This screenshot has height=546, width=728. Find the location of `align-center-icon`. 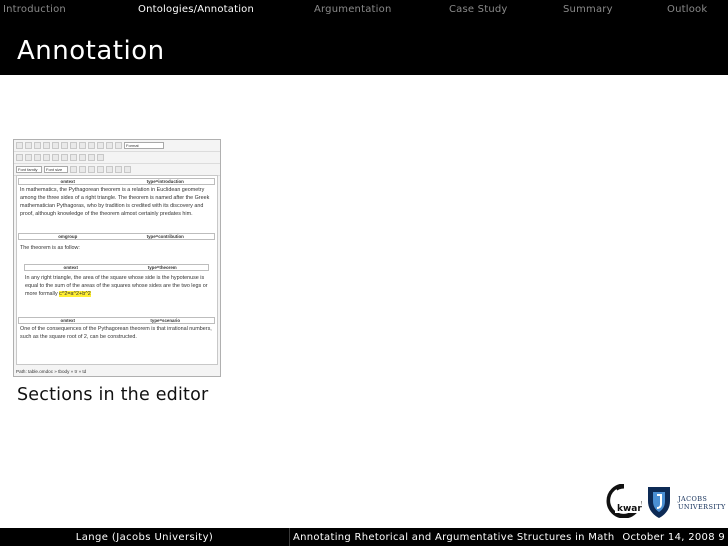

align-center-icon is located at coordinates (82, 145).